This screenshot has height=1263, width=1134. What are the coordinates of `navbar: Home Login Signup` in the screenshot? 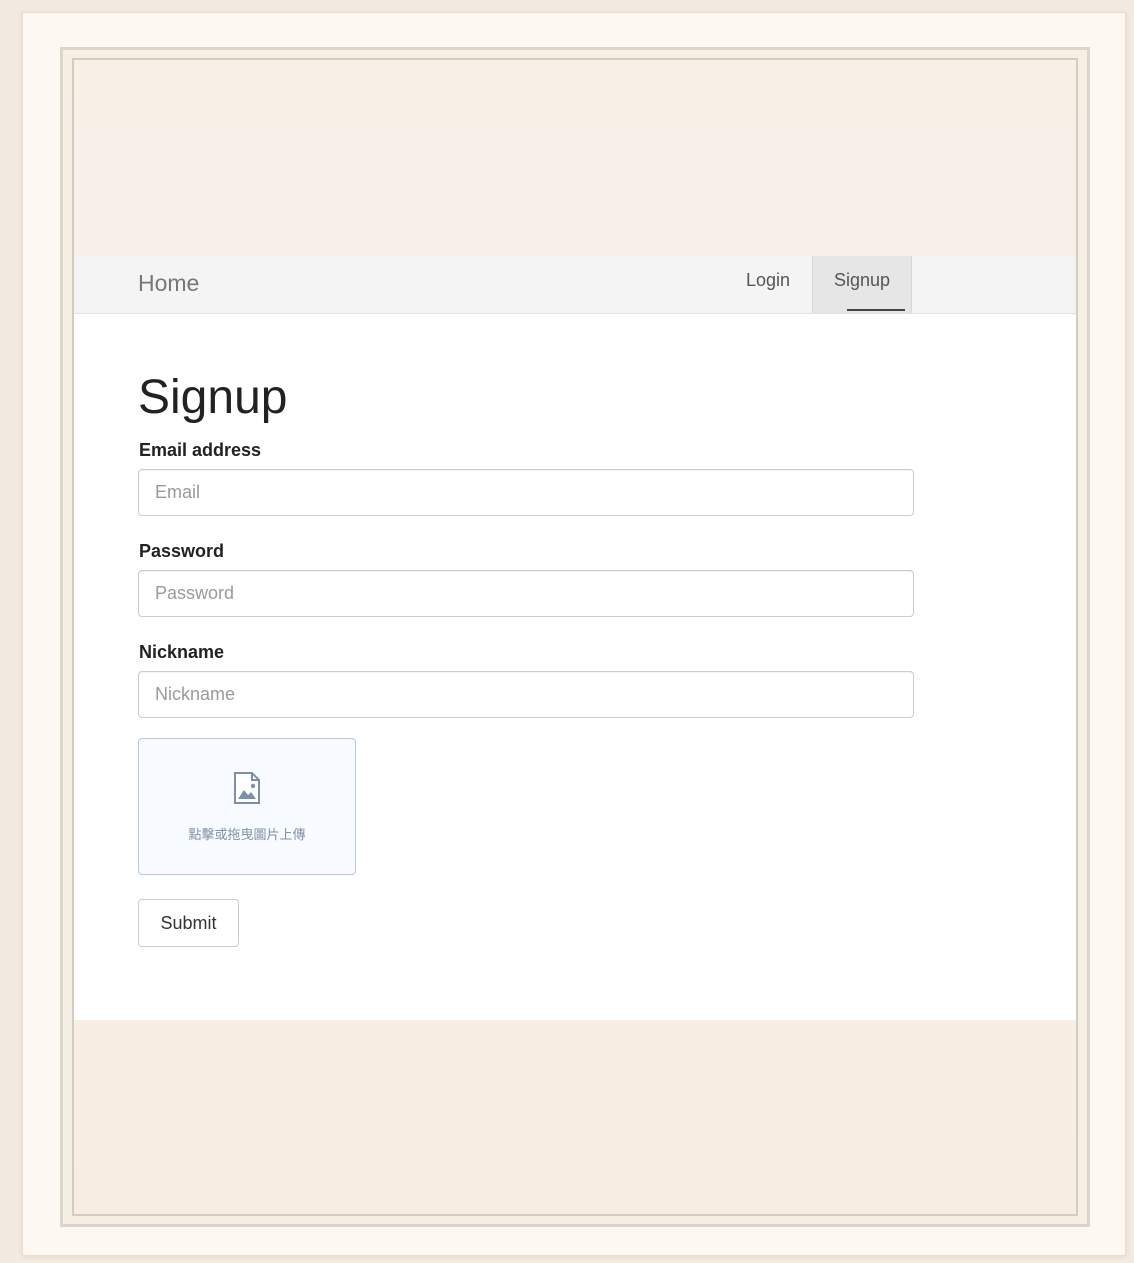 It's located at (575, 285).